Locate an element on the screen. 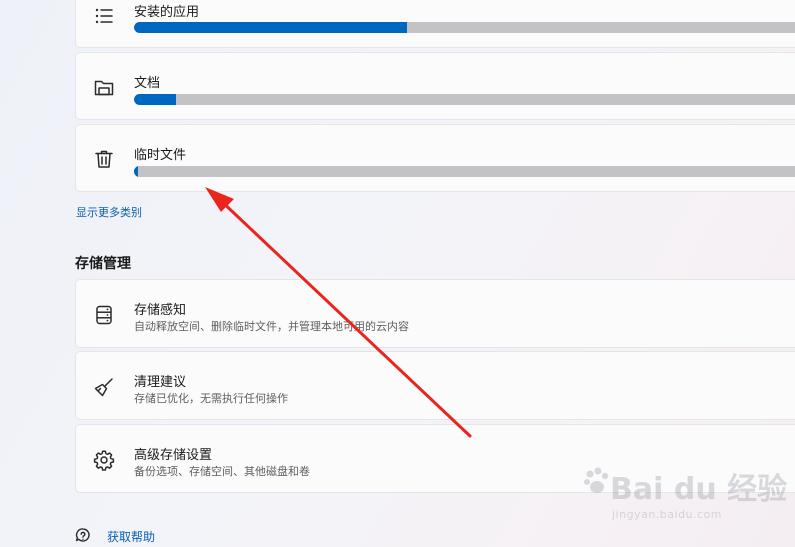  advanced-storage-settings-description: 备份选项、存储空间、其他磁盘和卷 is located at coordinates (222, 471).